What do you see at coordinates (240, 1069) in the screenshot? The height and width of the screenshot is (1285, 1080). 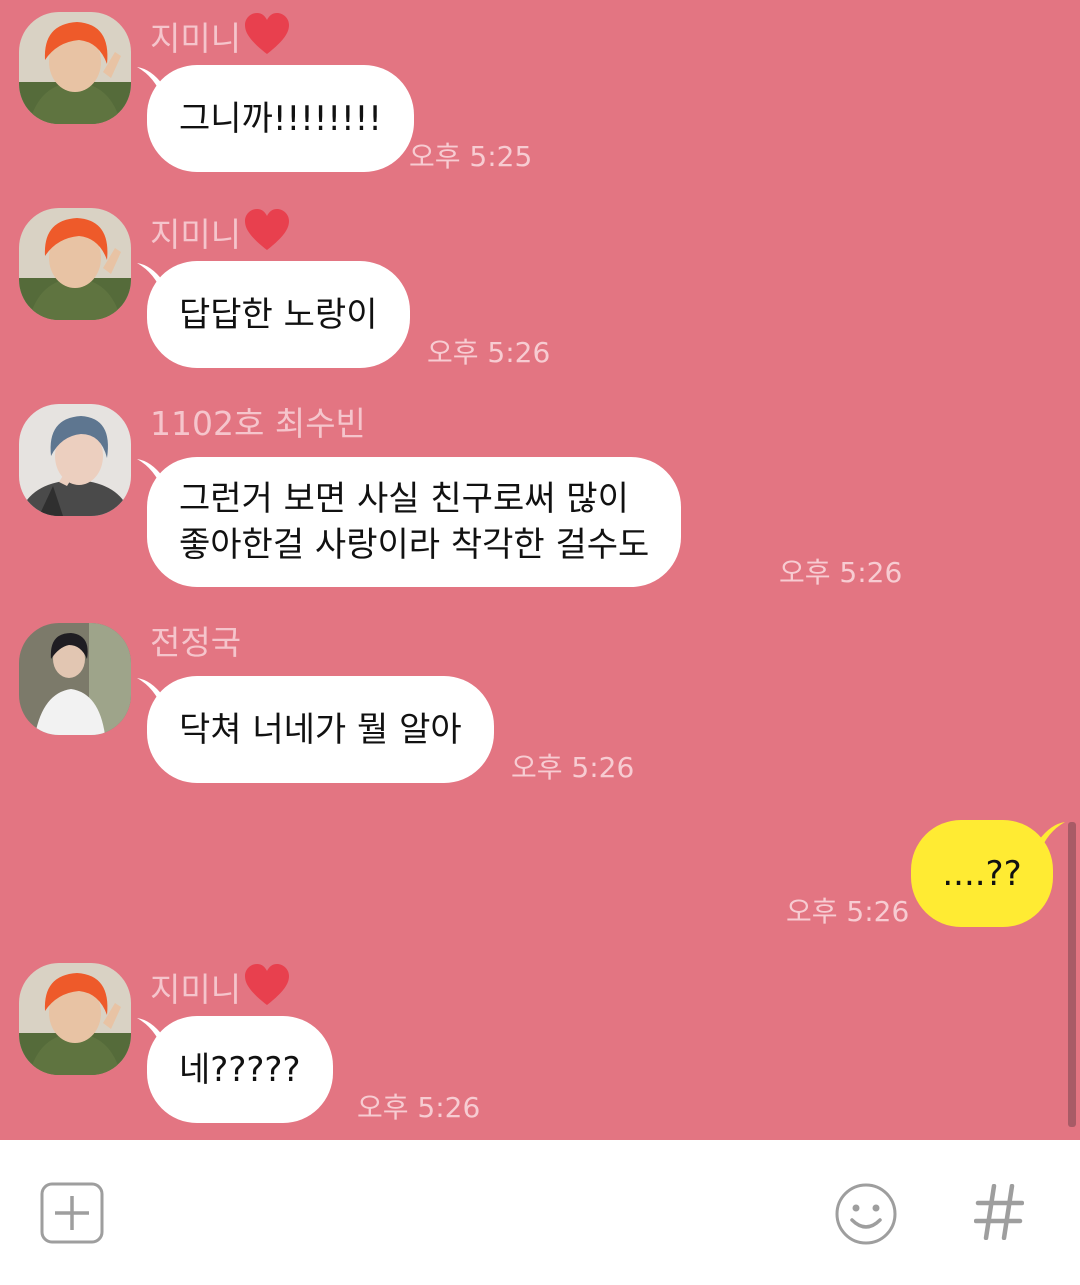 I see `message-text: 네?????` at bounding box center [240, 1069].